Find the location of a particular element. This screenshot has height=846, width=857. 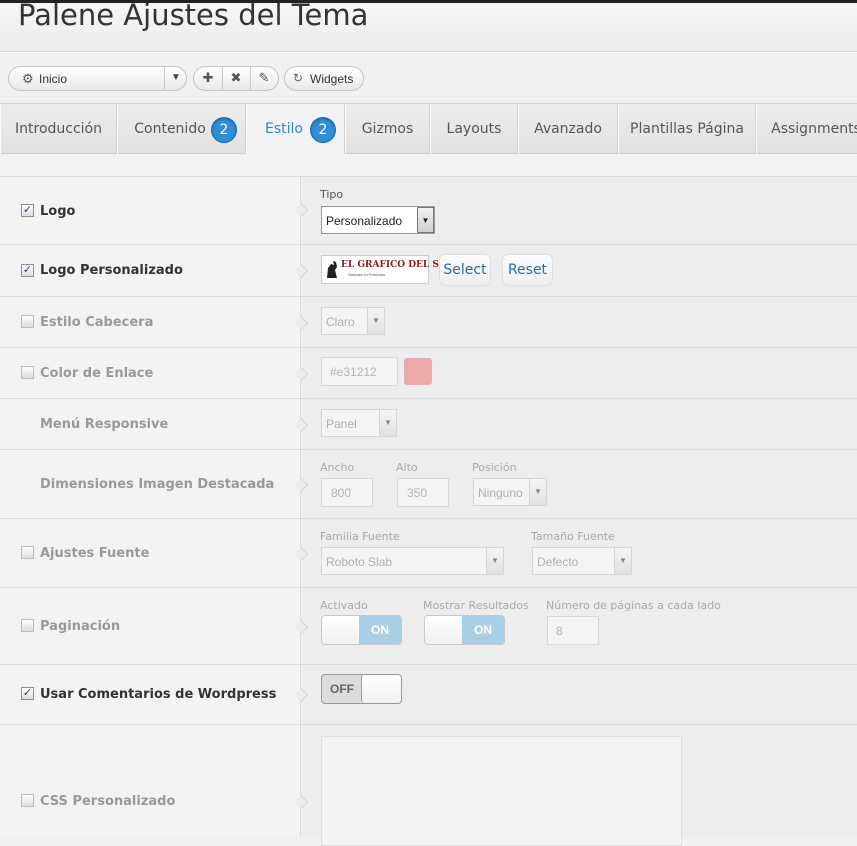

edit-icon: ✎ is located at coordinates (264, 78).